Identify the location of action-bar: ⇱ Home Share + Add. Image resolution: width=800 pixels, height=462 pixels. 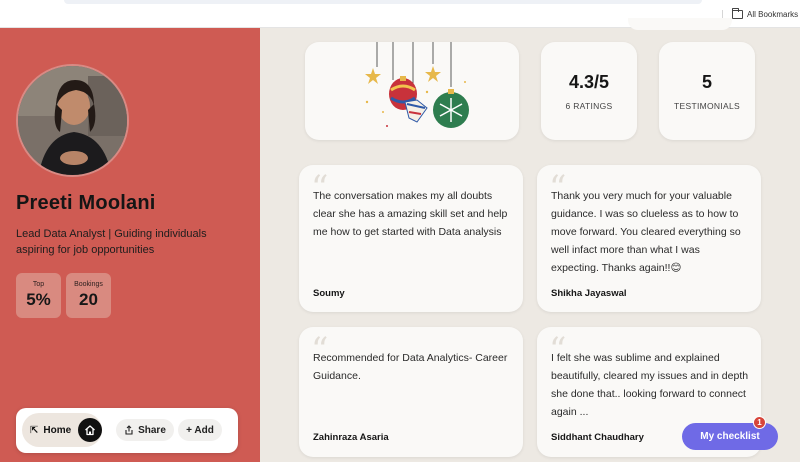
(127, 430).